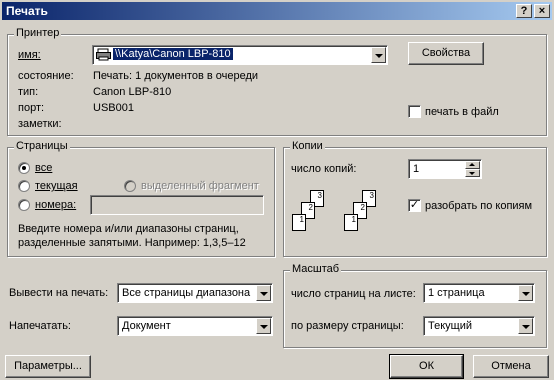 The image size is (554, 380). What do you see at coordinates (103, 54) in the screenshot?
I see `printer-icon` at bounding box center [103, 54].